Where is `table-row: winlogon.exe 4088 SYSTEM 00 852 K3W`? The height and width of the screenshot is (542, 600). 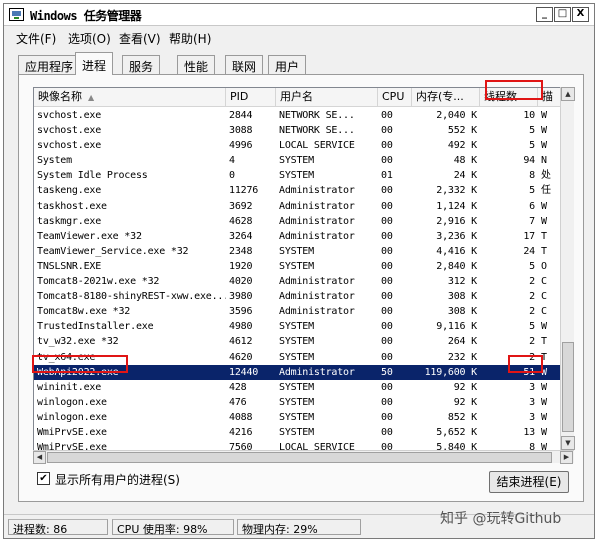 table-row: winlogon.exe 4088 SYSTEM 00 852 K3W is located at coordinates (301, 417).